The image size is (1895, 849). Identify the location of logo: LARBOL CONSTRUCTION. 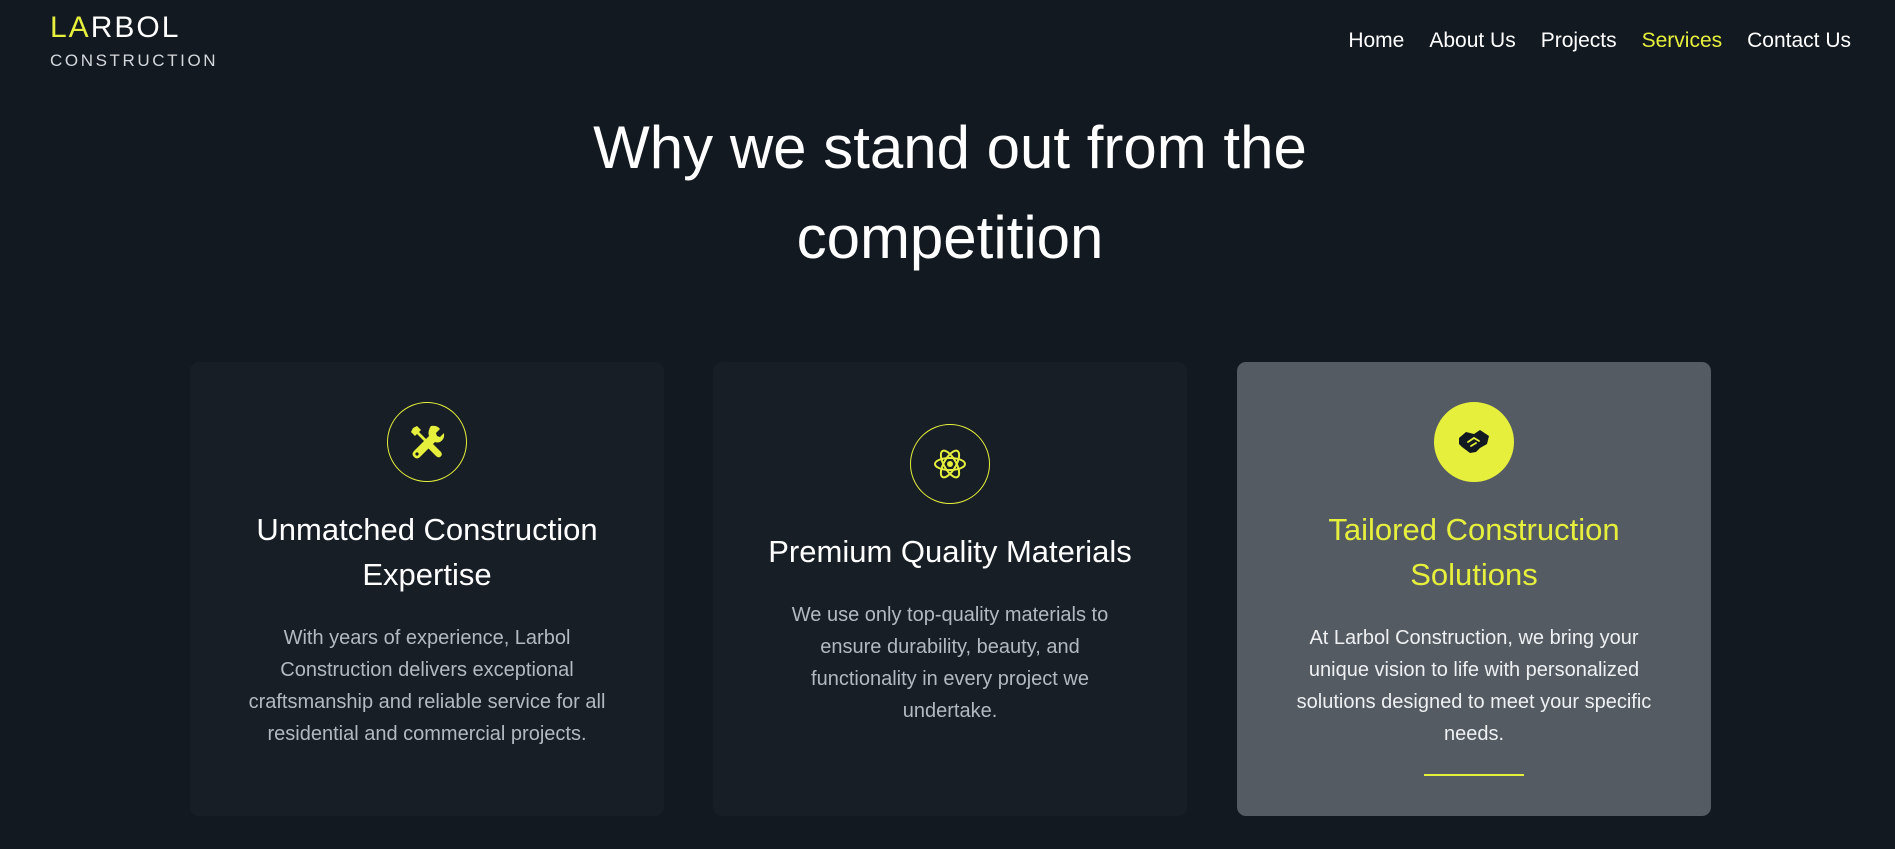
(134, 42).